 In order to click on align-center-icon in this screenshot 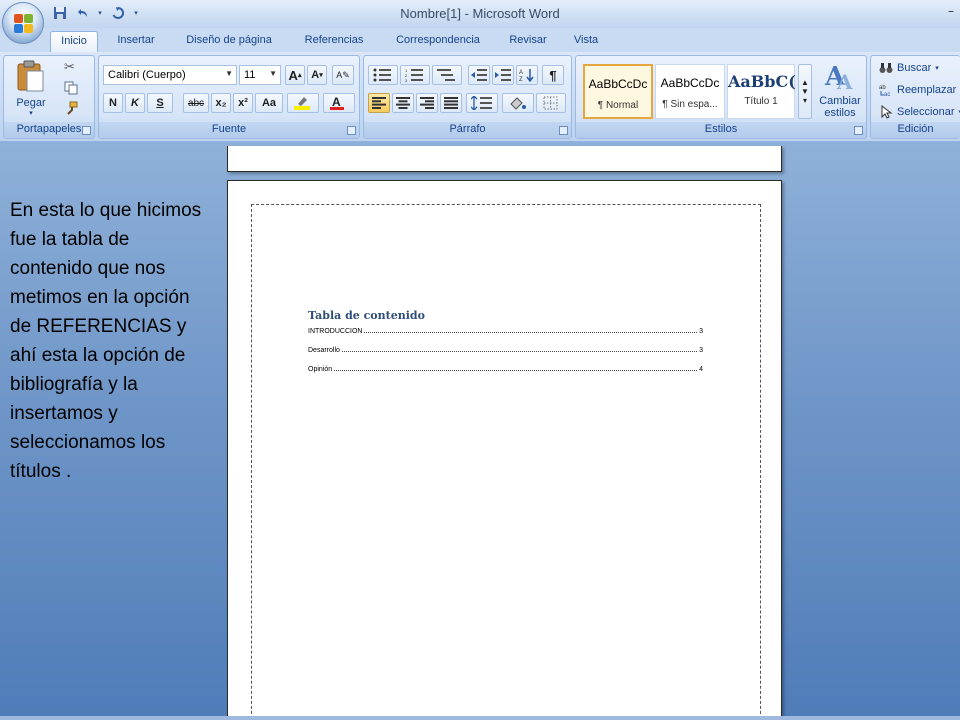, I will do `click(403, 103)`.